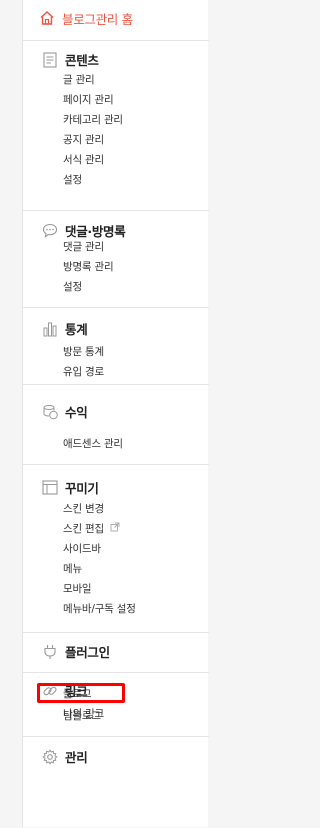 This screenshot has height=828, width=320. I want to click on section-manage-title: 관리, so click(76, 757).